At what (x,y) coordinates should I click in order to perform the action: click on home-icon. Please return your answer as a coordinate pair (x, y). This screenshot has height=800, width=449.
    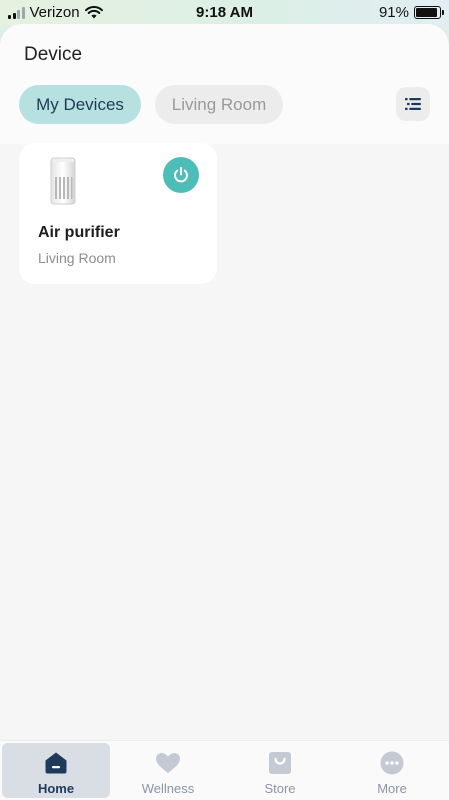
    Looking at the image, I should click on (56, 763).